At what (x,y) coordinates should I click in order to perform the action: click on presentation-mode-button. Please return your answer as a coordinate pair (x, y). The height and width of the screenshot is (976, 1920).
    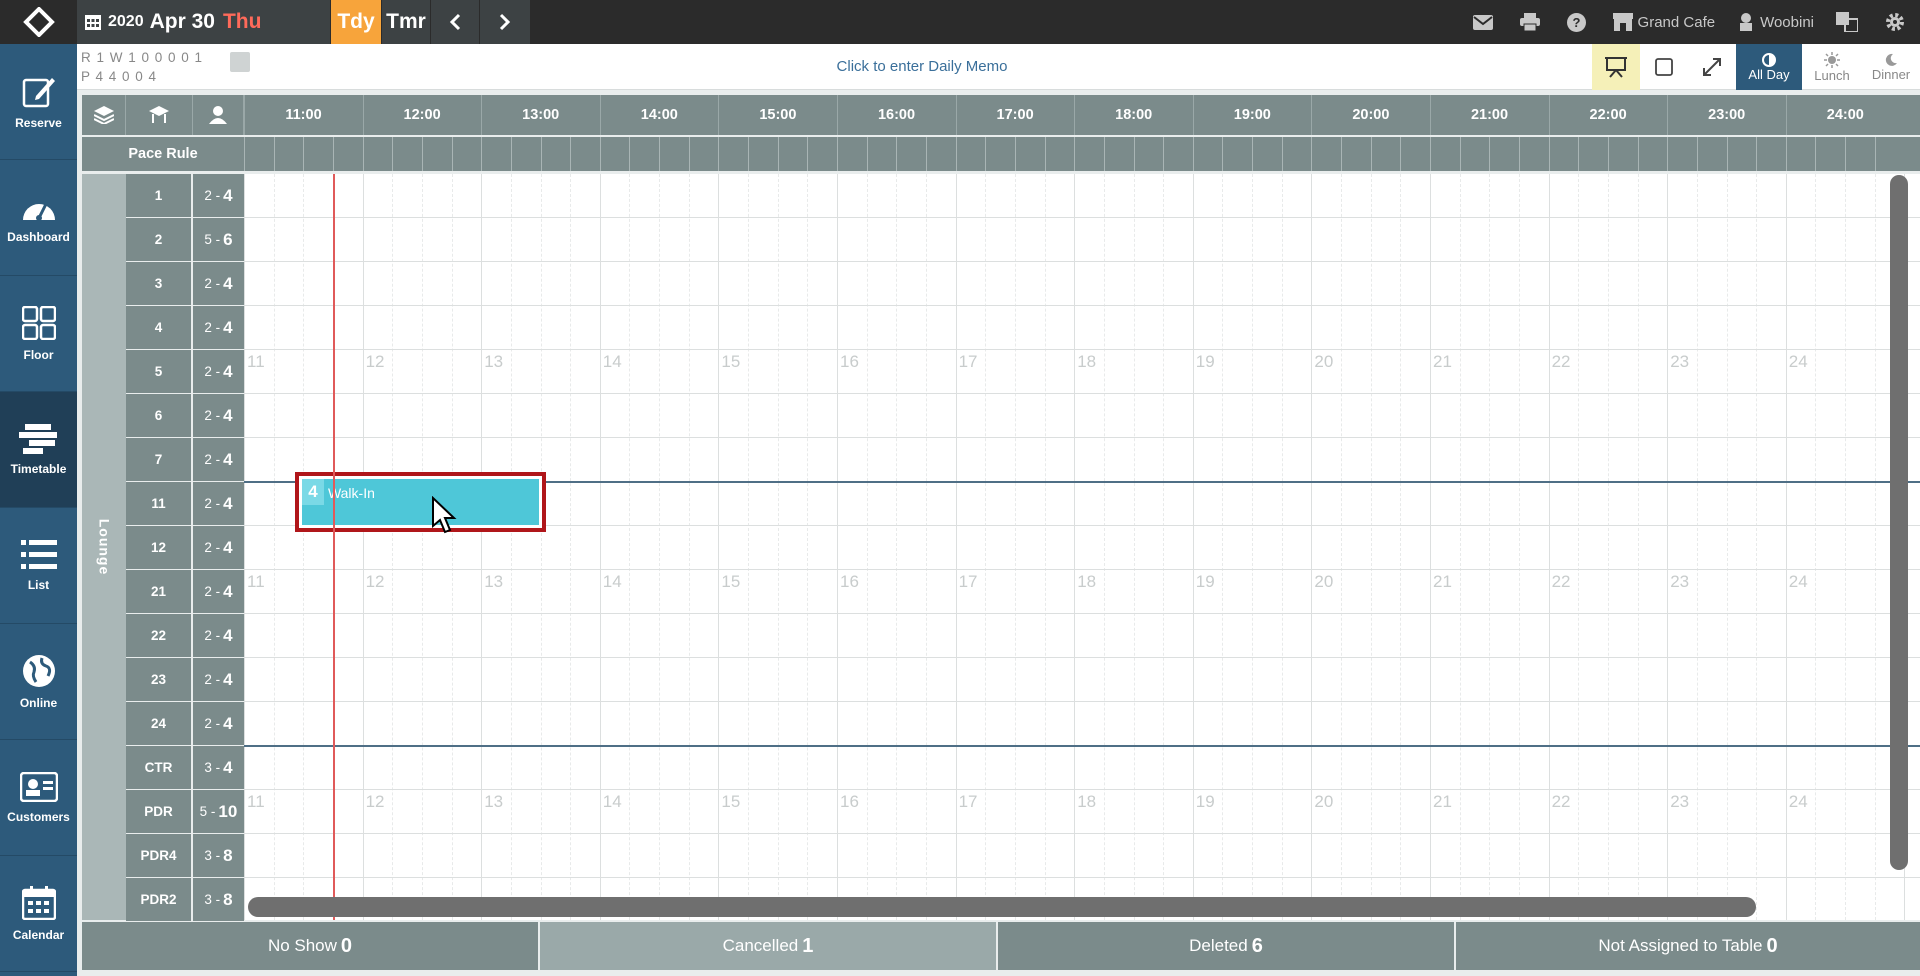
    Looking at the image, I should click on (1616, 67).